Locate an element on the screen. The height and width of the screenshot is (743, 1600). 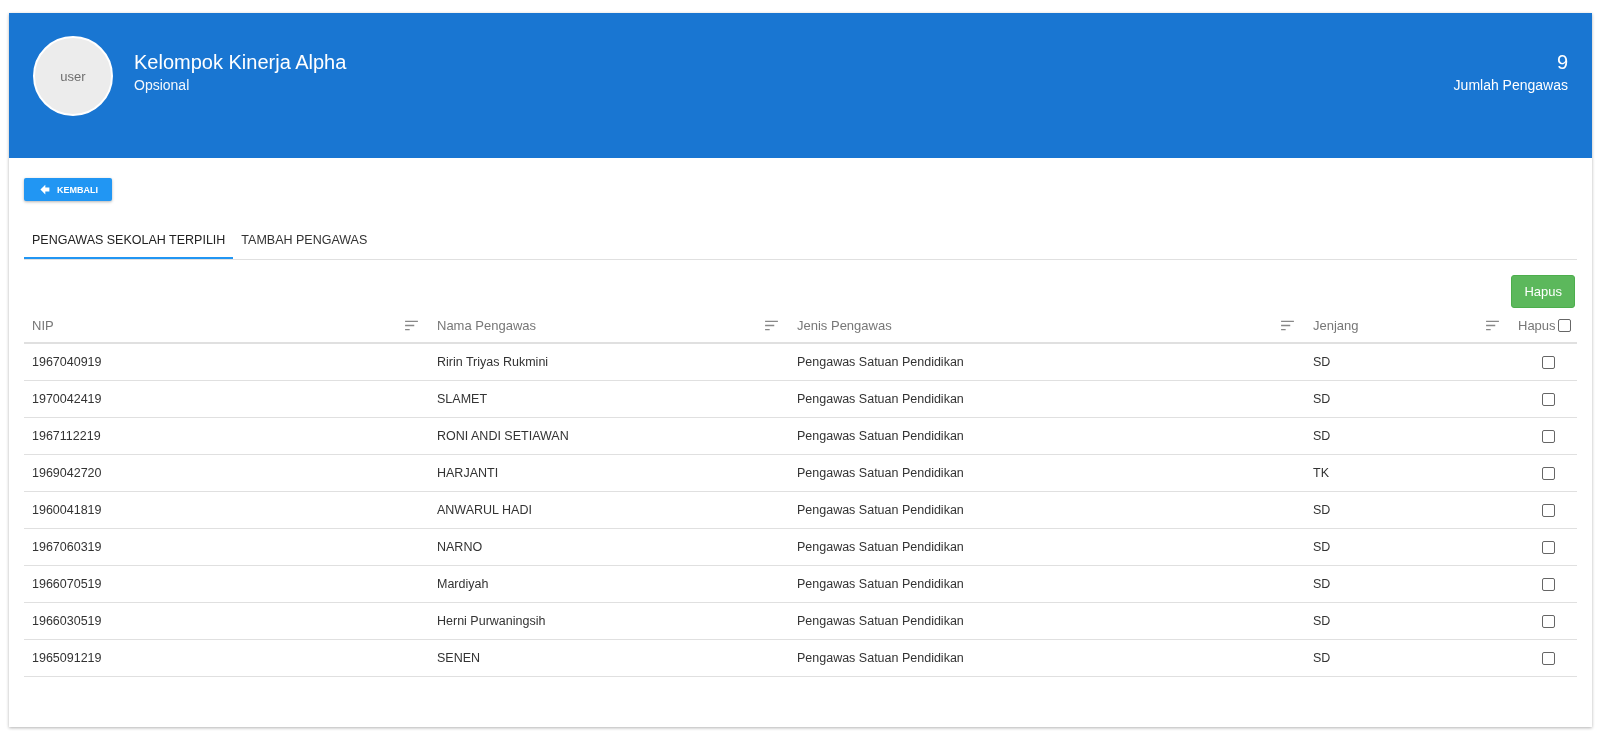
select-all-checkbox is located at coordinates (1564, 325).